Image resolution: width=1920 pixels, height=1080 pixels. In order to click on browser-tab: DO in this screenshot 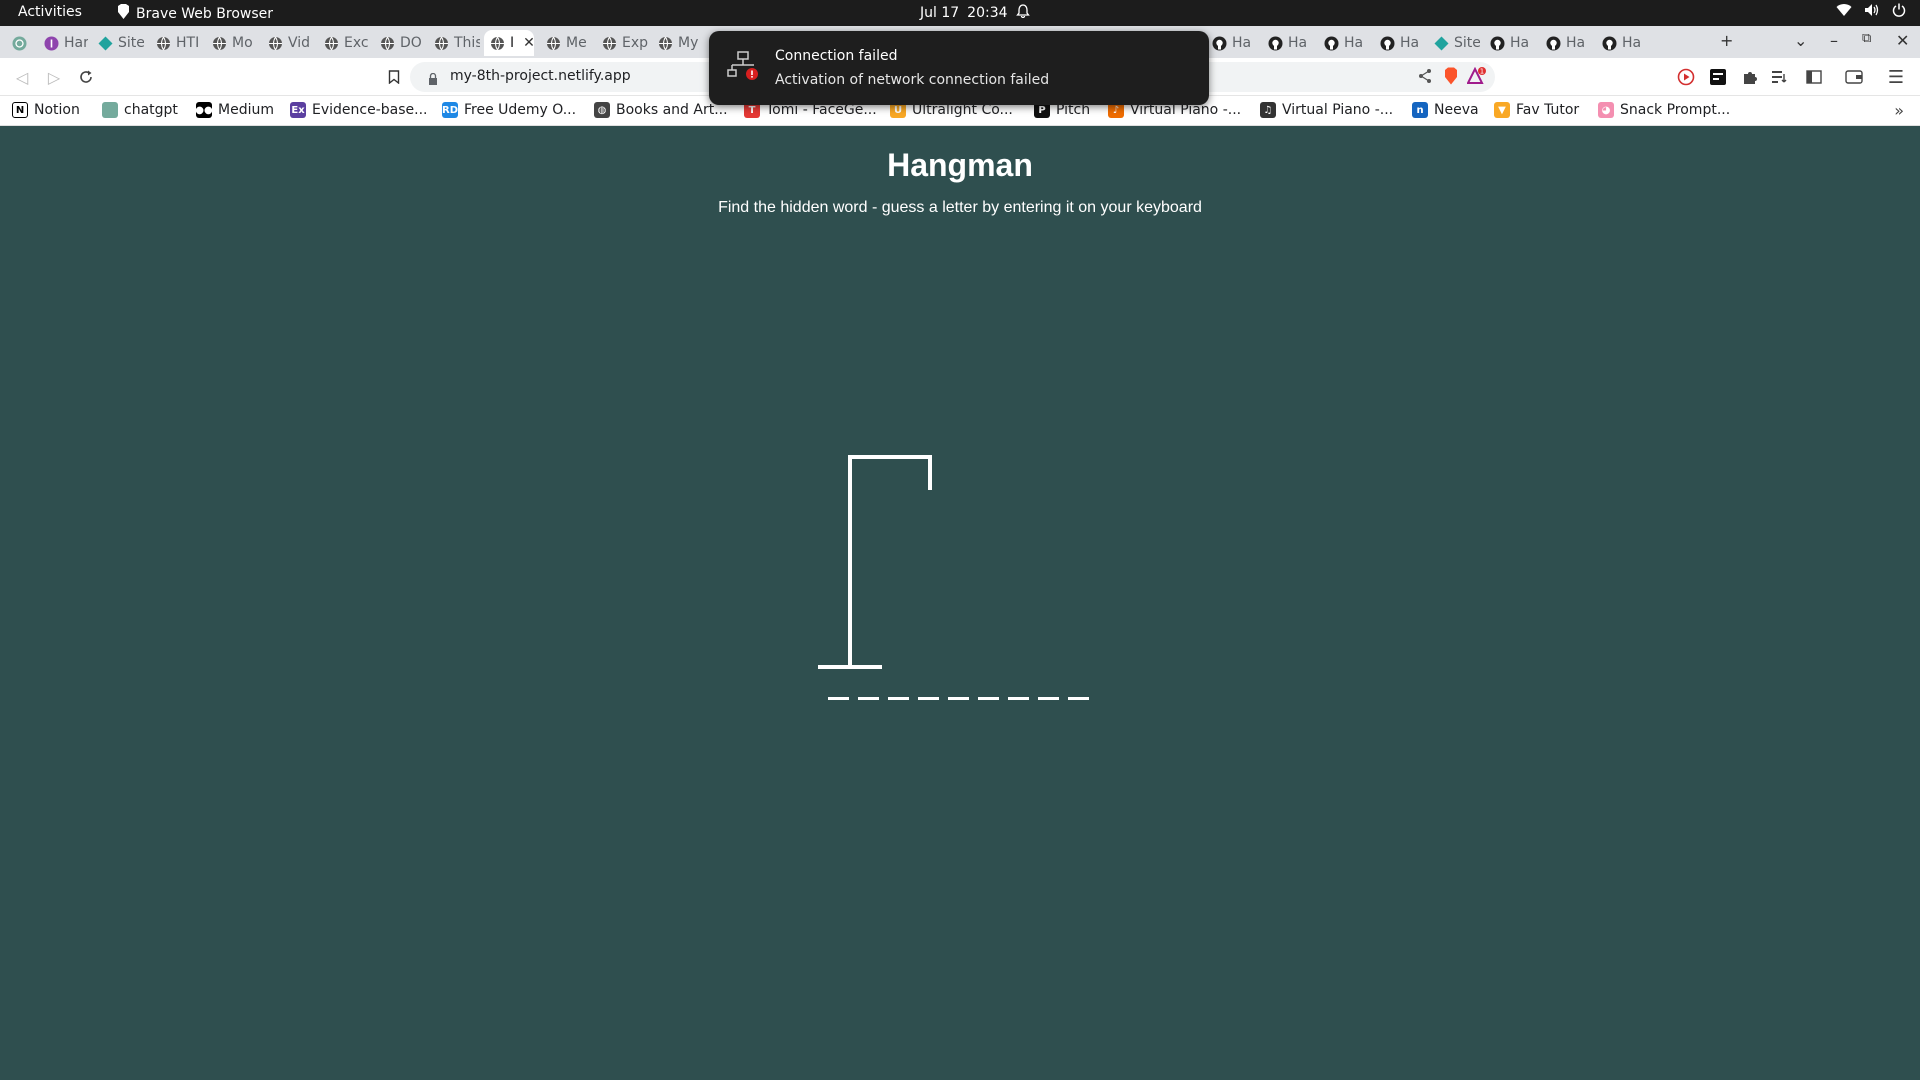, I will do `click(399, 43)`.